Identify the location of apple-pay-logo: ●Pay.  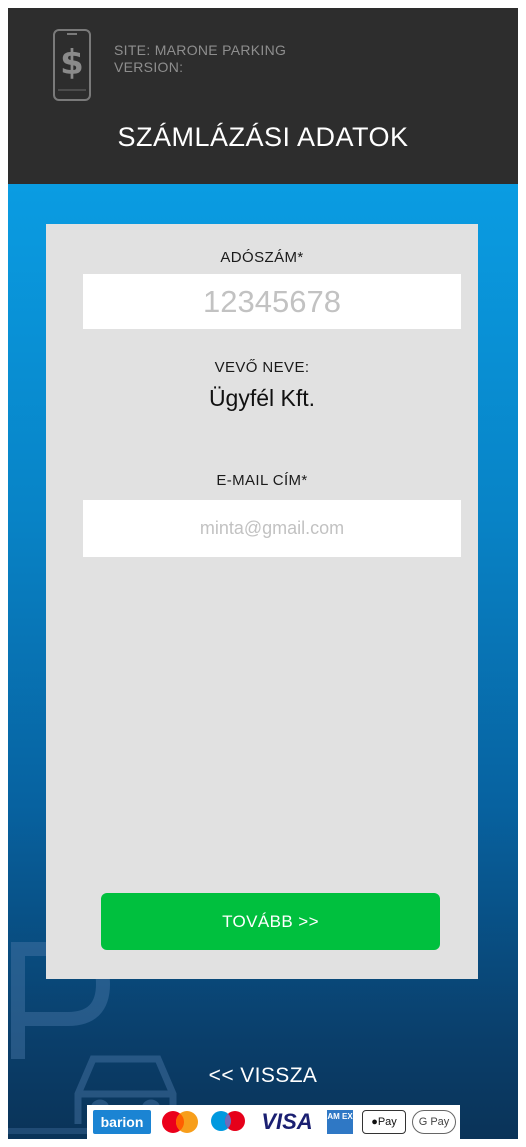
(384, 1122).